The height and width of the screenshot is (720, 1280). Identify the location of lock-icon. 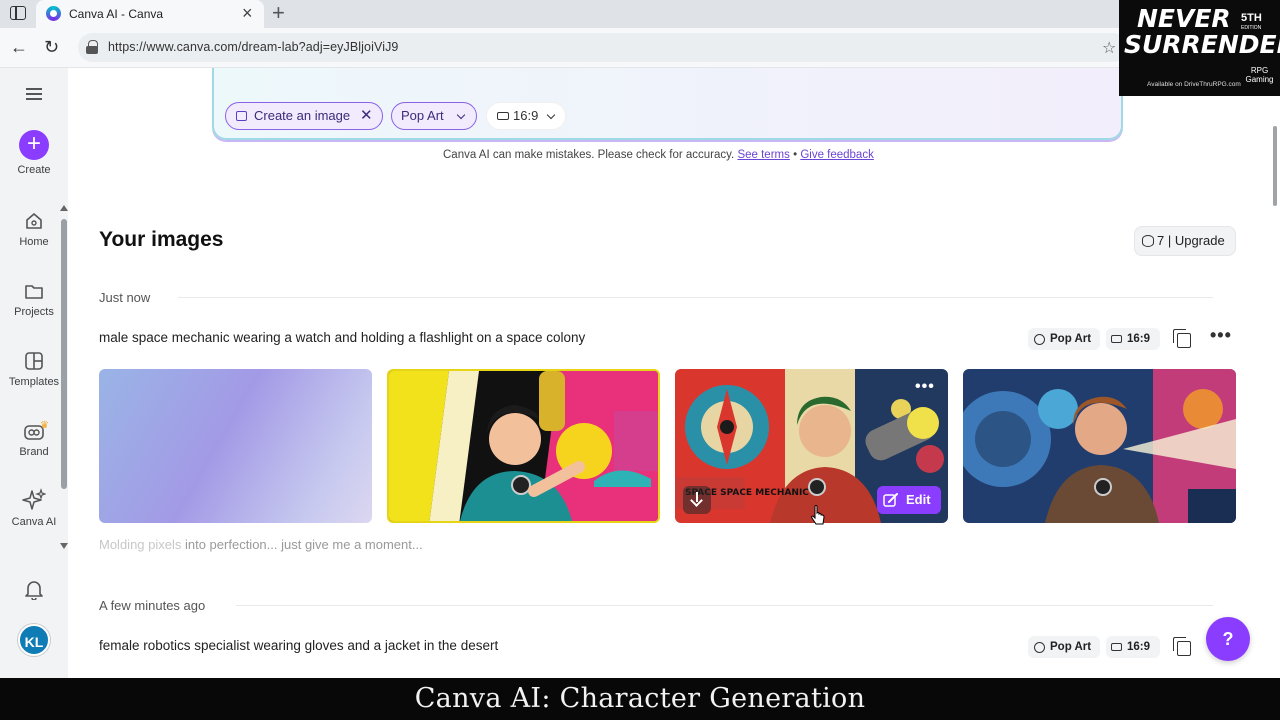
(92, 47).